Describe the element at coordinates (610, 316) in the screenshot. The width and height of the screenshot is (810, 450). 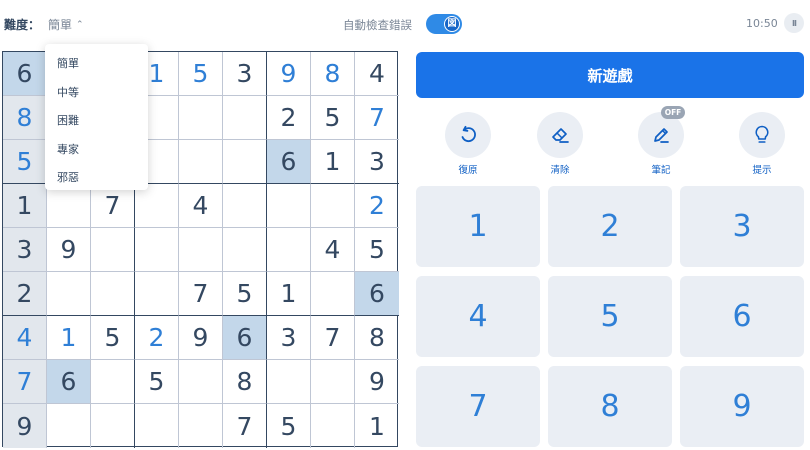
I see `number-key: 5` at that location.